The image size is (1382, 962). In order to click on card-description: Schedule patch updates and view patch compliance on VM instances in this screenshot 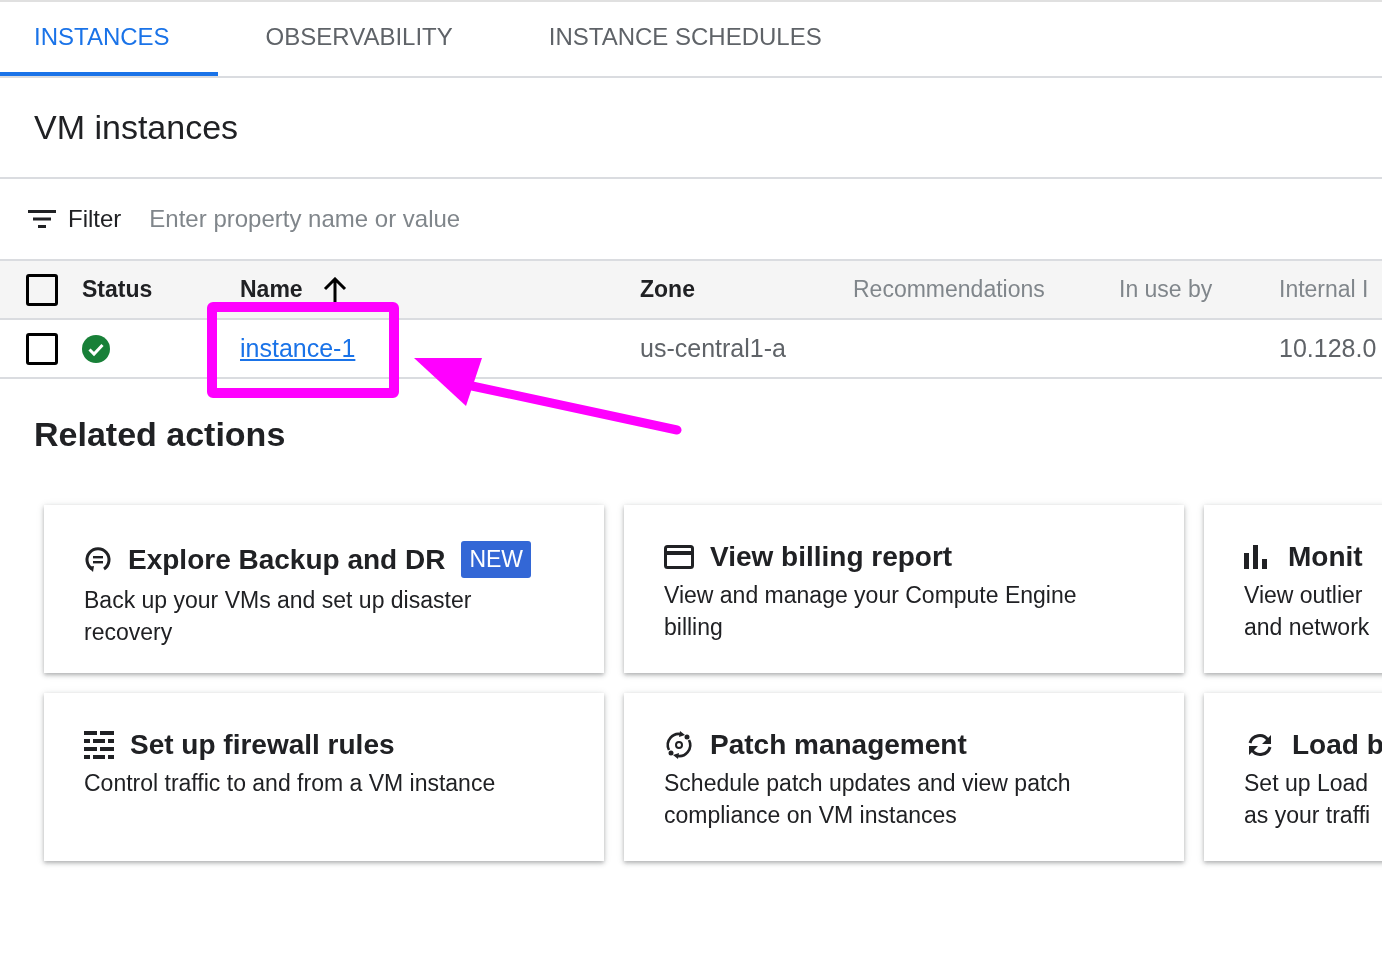, I will do `click(868, 799)`.